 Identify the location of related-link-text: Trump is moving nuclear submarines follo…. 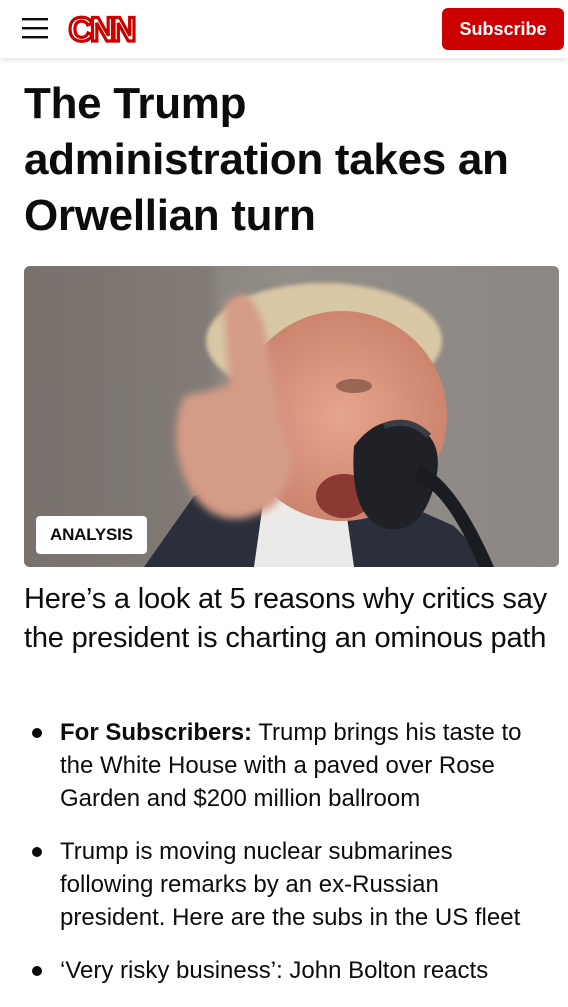
(290, 884).